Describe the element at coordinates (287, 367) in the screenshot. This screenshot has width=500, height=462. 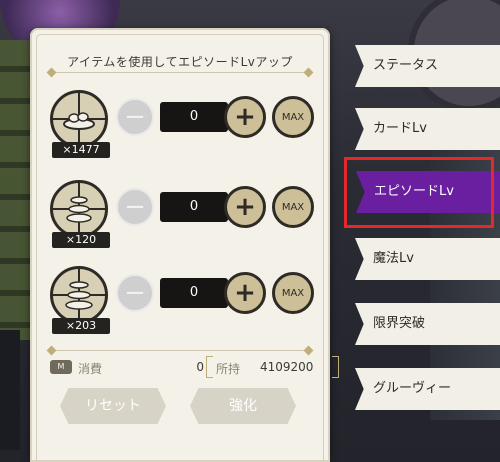
I see `owned-value: 4109200` at that location.